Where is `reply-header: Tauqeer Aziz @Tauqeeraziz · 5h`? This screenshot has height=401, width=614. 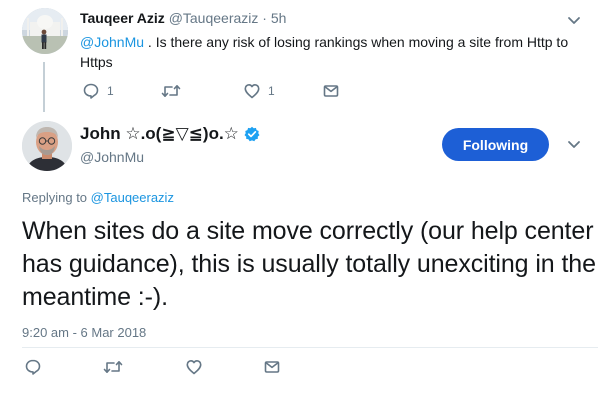
reply-header: Tauqeer Aziz @Tauqeeraziz · 5h is located at coordinates (183, 18).